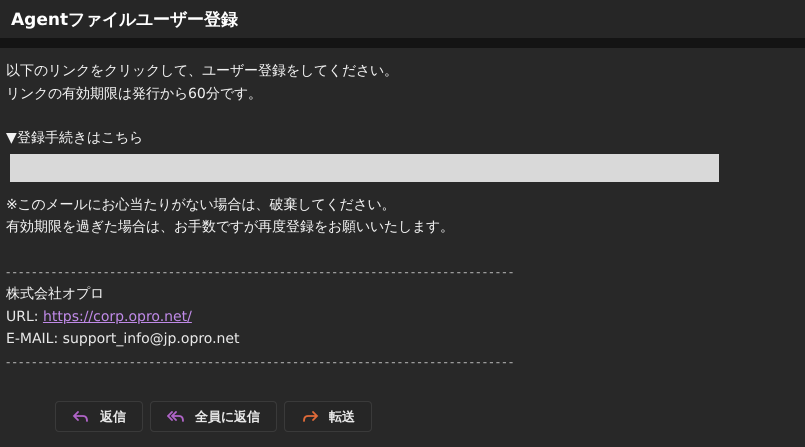 The width and height of the screenshot is (805, 447). What do you see at coordinates (134, 94) in the screenshot?
I see `body-text: リンクの有効期限は発行から60分です。` at bounding box center [134, 94].